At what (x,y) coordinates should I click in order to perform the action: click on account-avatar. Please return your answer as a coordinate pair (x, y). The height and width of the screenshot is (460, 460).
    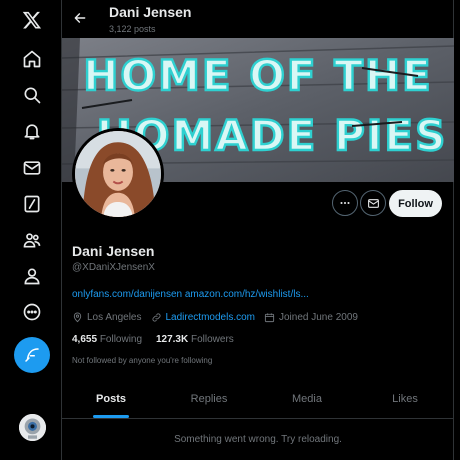
    Looking at the image, I should click on (32, 427).